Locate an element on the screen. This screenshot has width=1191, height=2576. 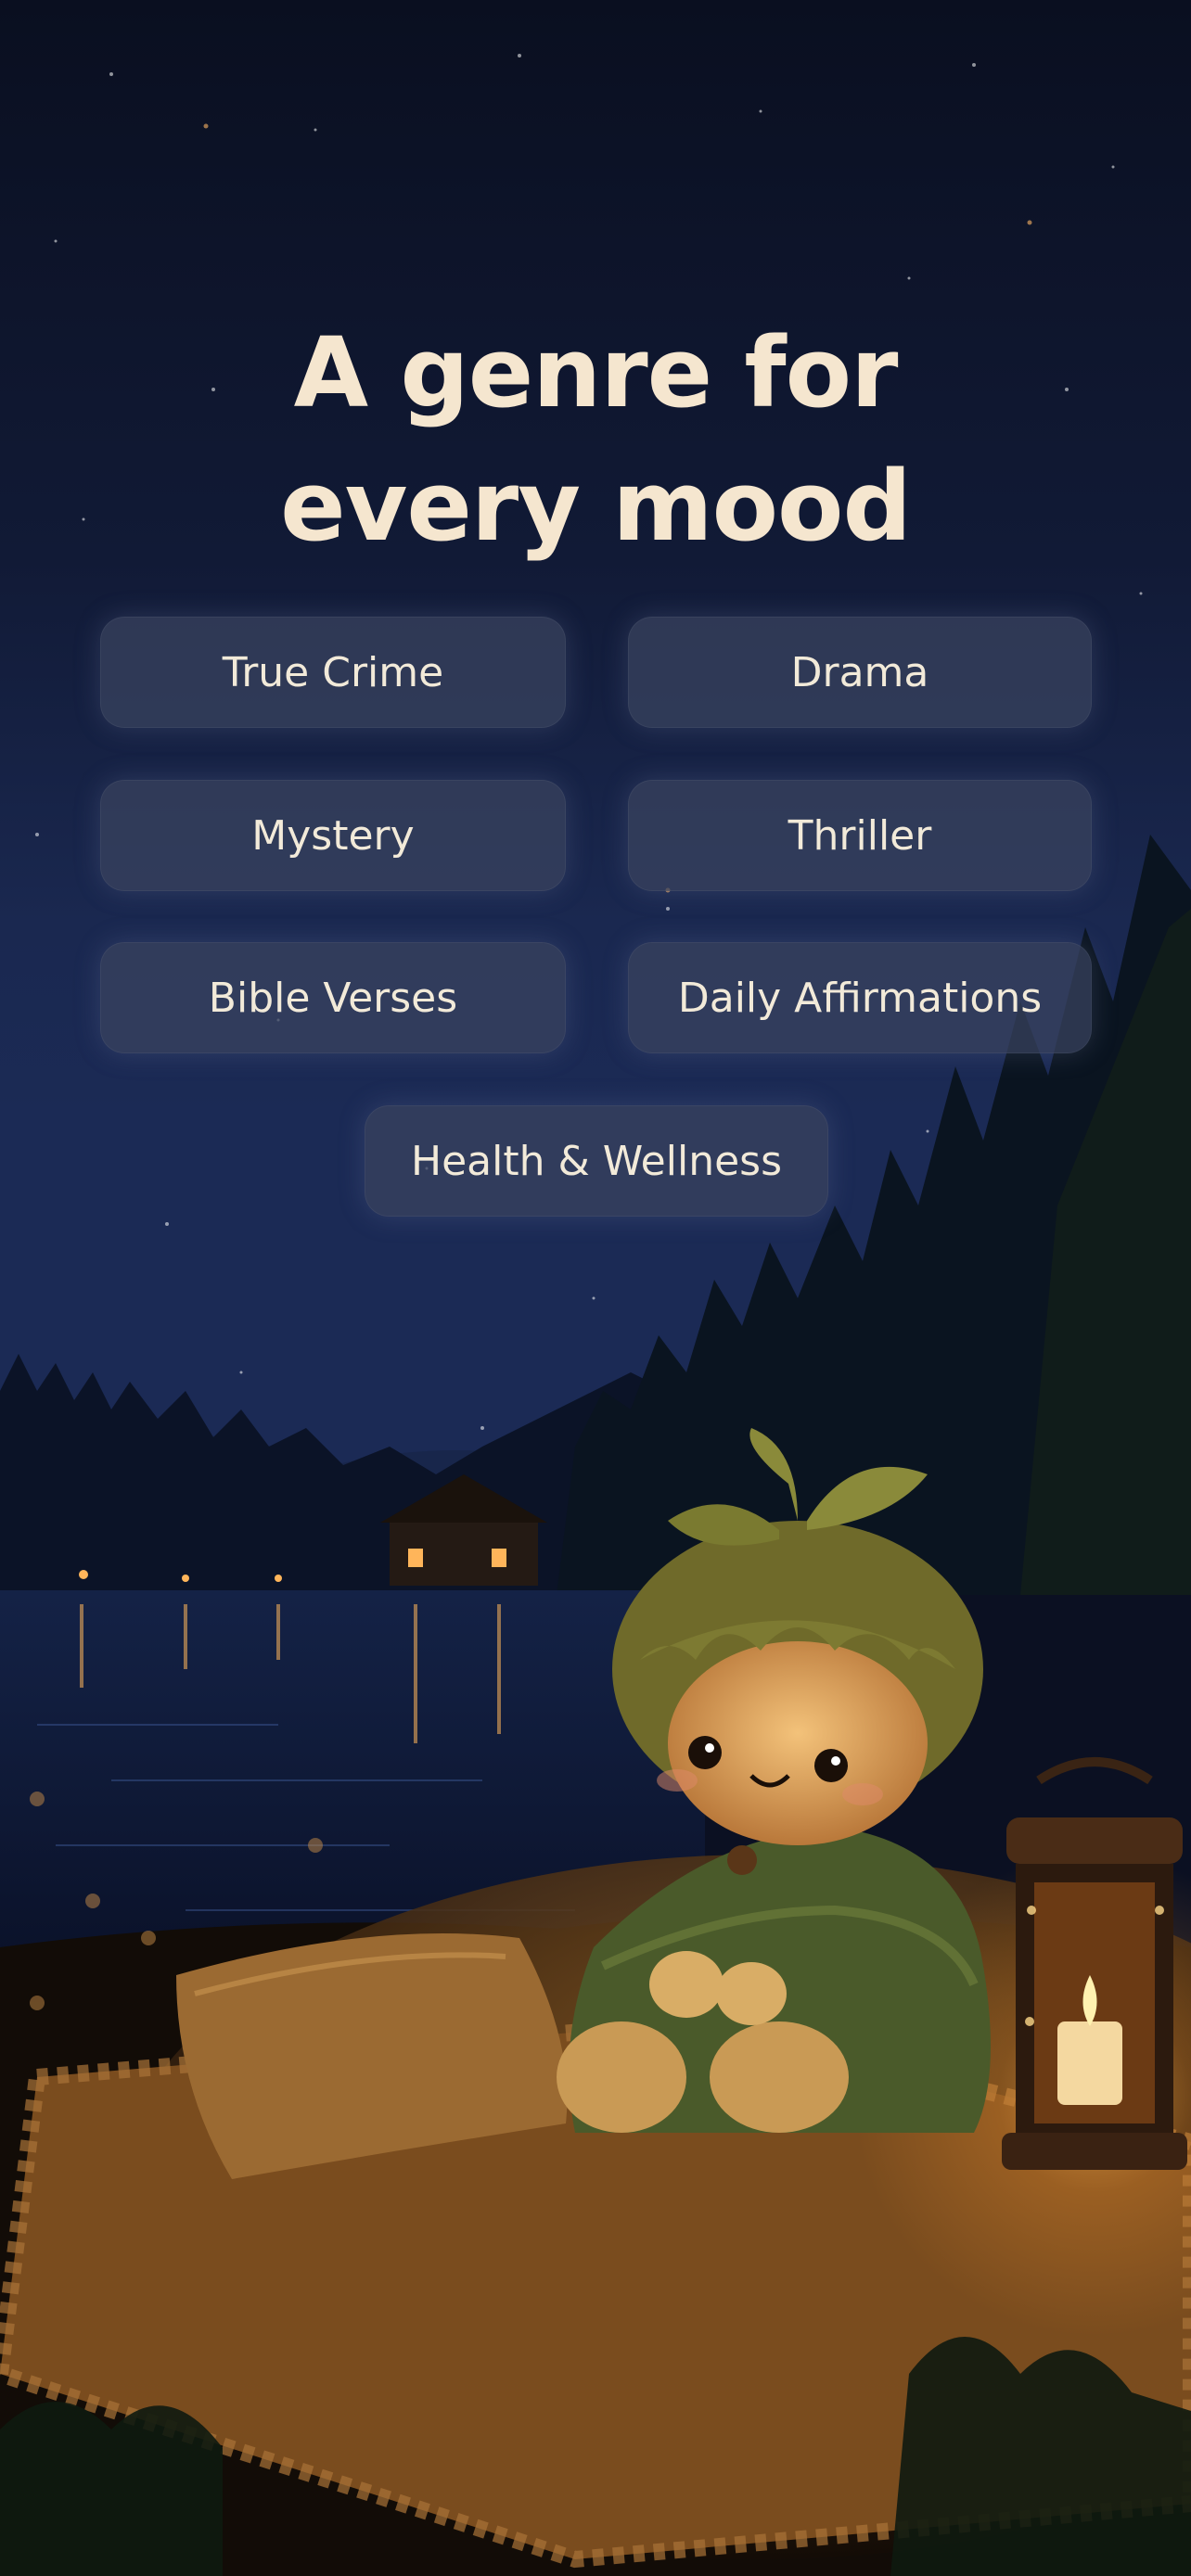
genre-chip-health-wellness: Health & Wellness is located at coordinates (597, 1161).